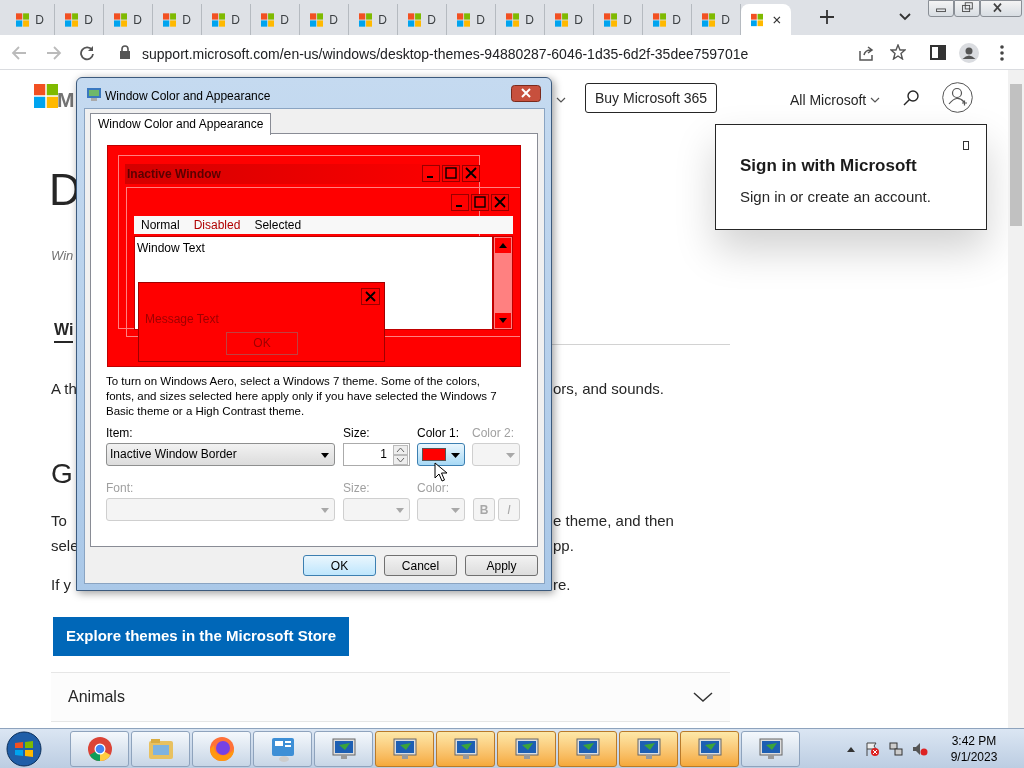 This screenshot has height=768, width=1024. I want to click on field-label: Item:, so click(119, 433).